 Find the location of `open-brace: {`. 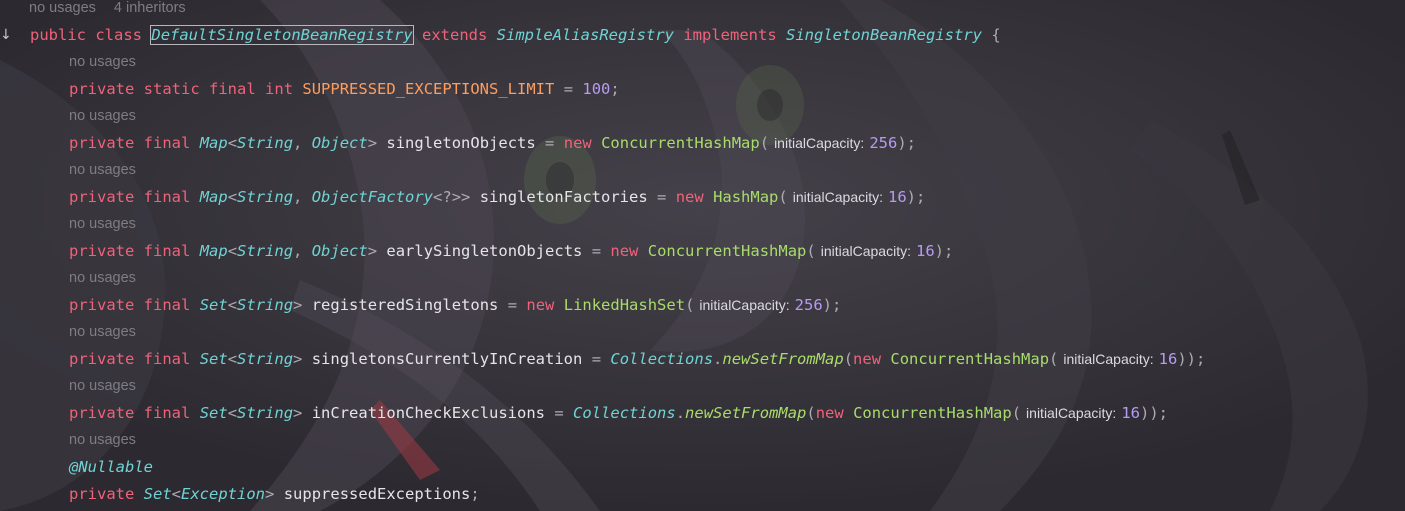

open-brace: { is located at coordinates (996, 35).